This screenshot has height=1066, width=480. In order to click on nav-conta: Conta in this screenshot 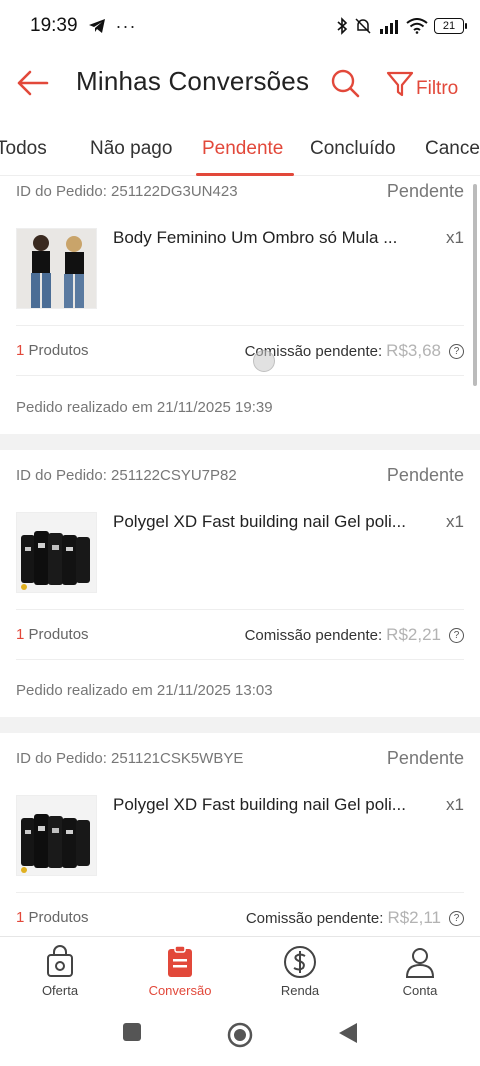, I will do `click(420, 971)`.